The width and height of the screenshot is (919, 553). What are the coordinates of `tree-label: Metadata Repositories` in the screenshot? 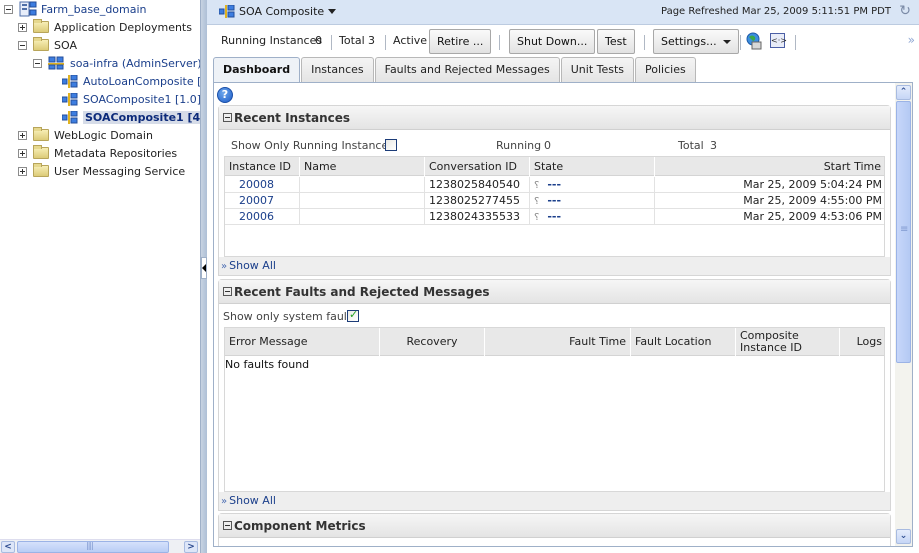 It's located at (115, 153).